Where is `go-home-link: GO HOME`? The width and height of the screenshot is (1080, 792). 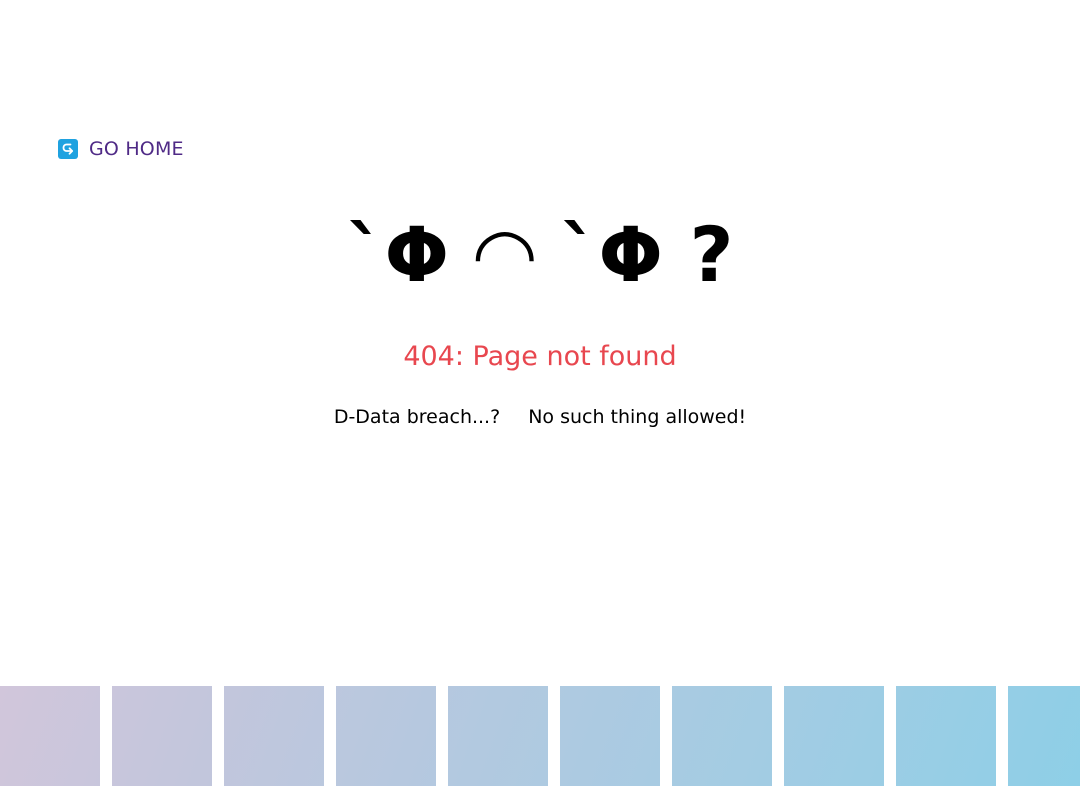 go-home-link: GO HOME is located at coordinates (121, 149).